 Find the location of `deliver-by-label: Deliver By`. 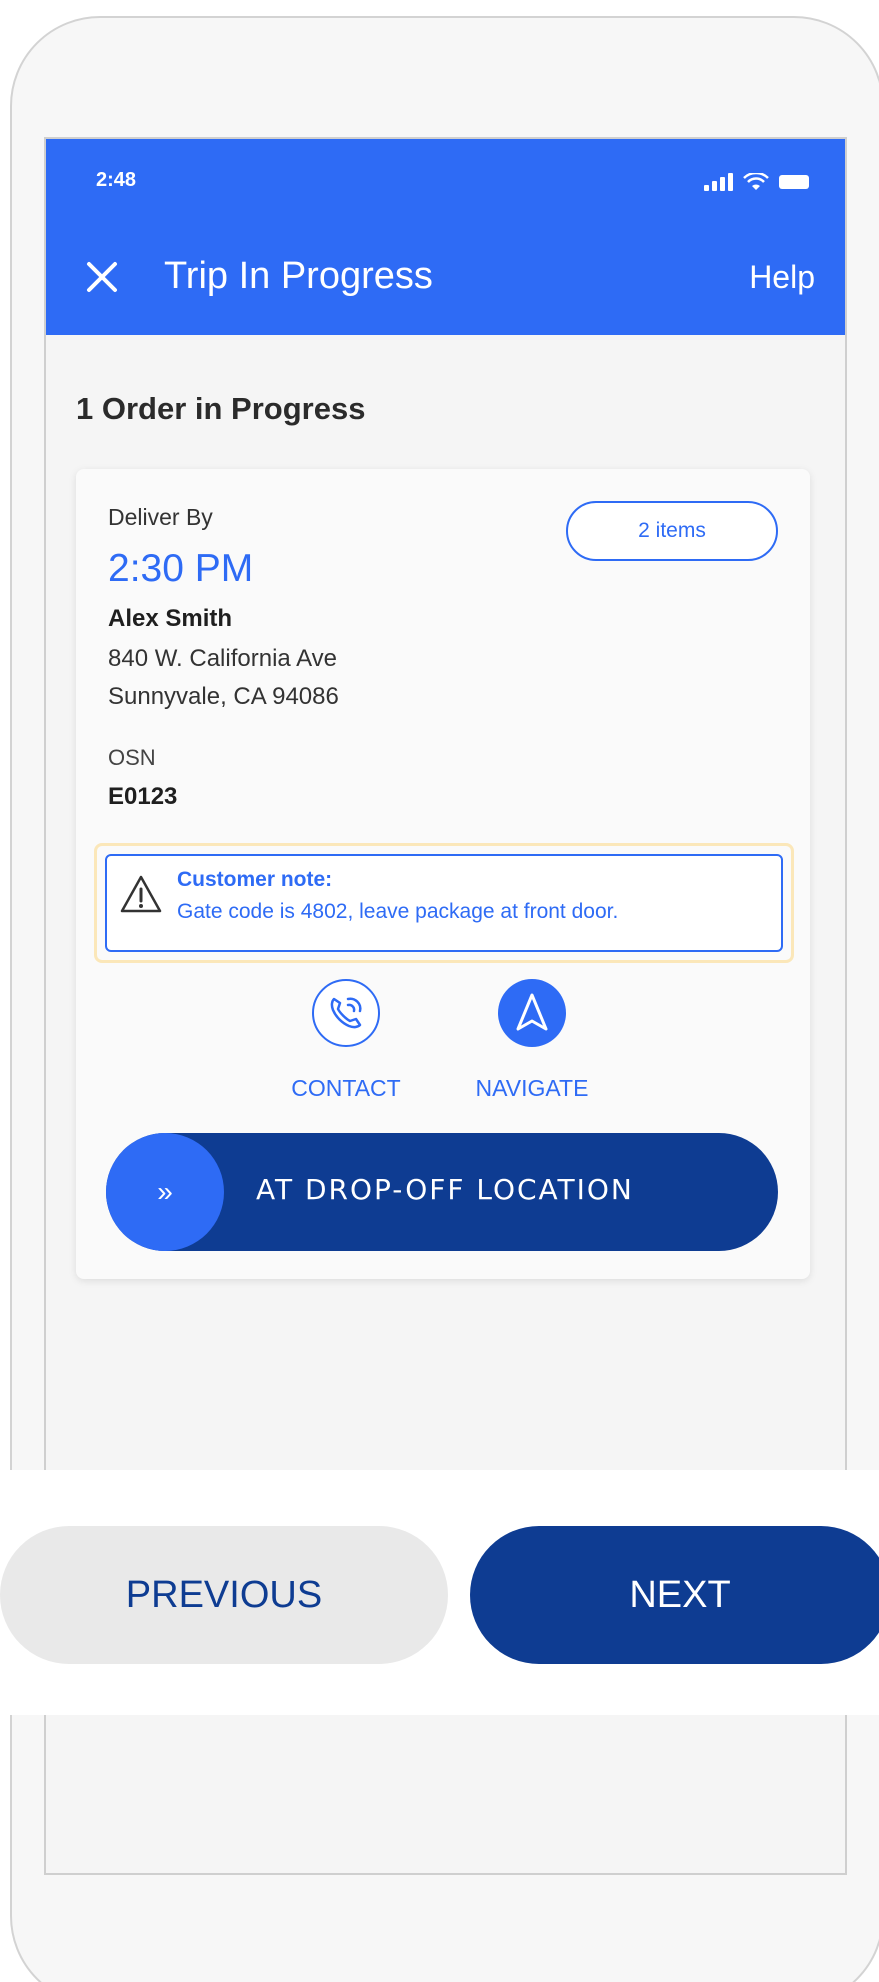

deliver-by-label: Deliver By is located at coordinates (160, 517).